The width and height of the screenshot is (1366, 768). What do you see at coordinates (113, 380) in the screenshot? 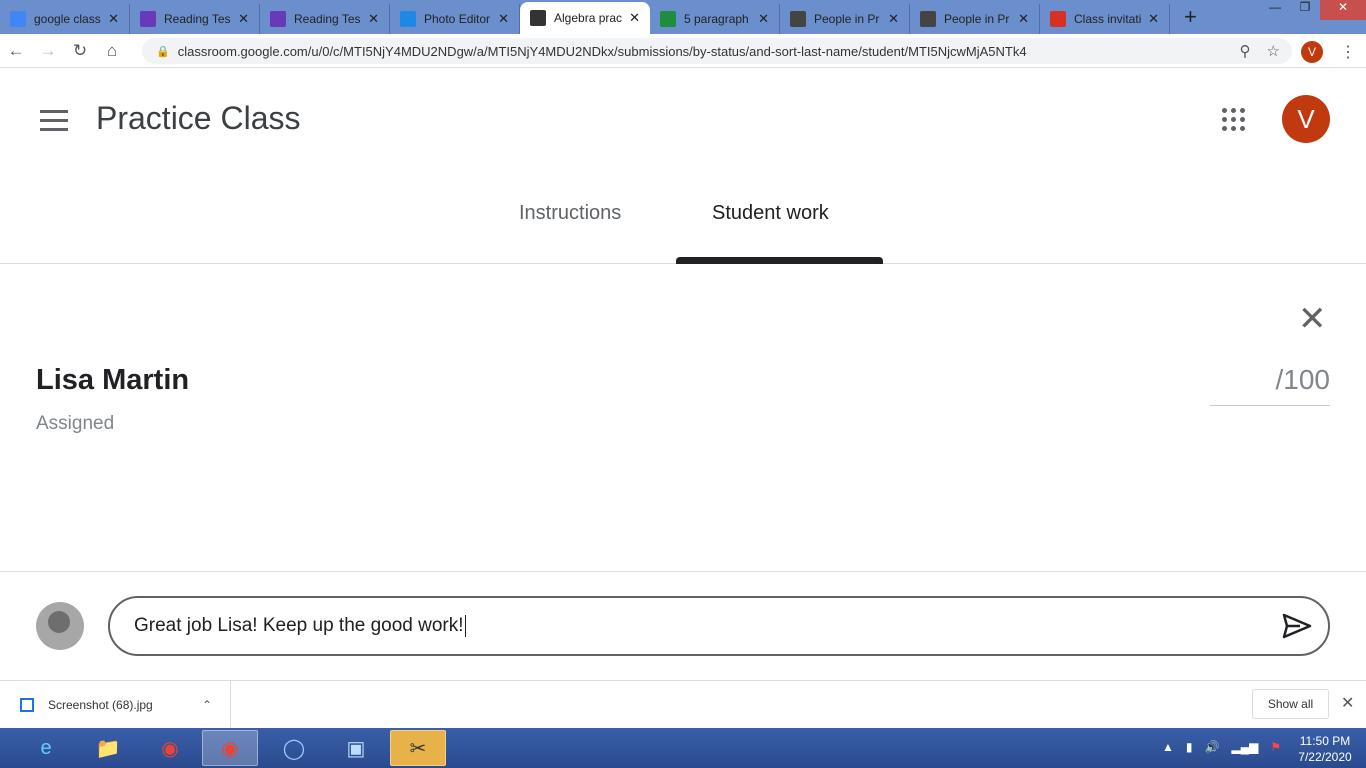
I see `student-name: Lisa Martin` at bounding box center [113, 380].